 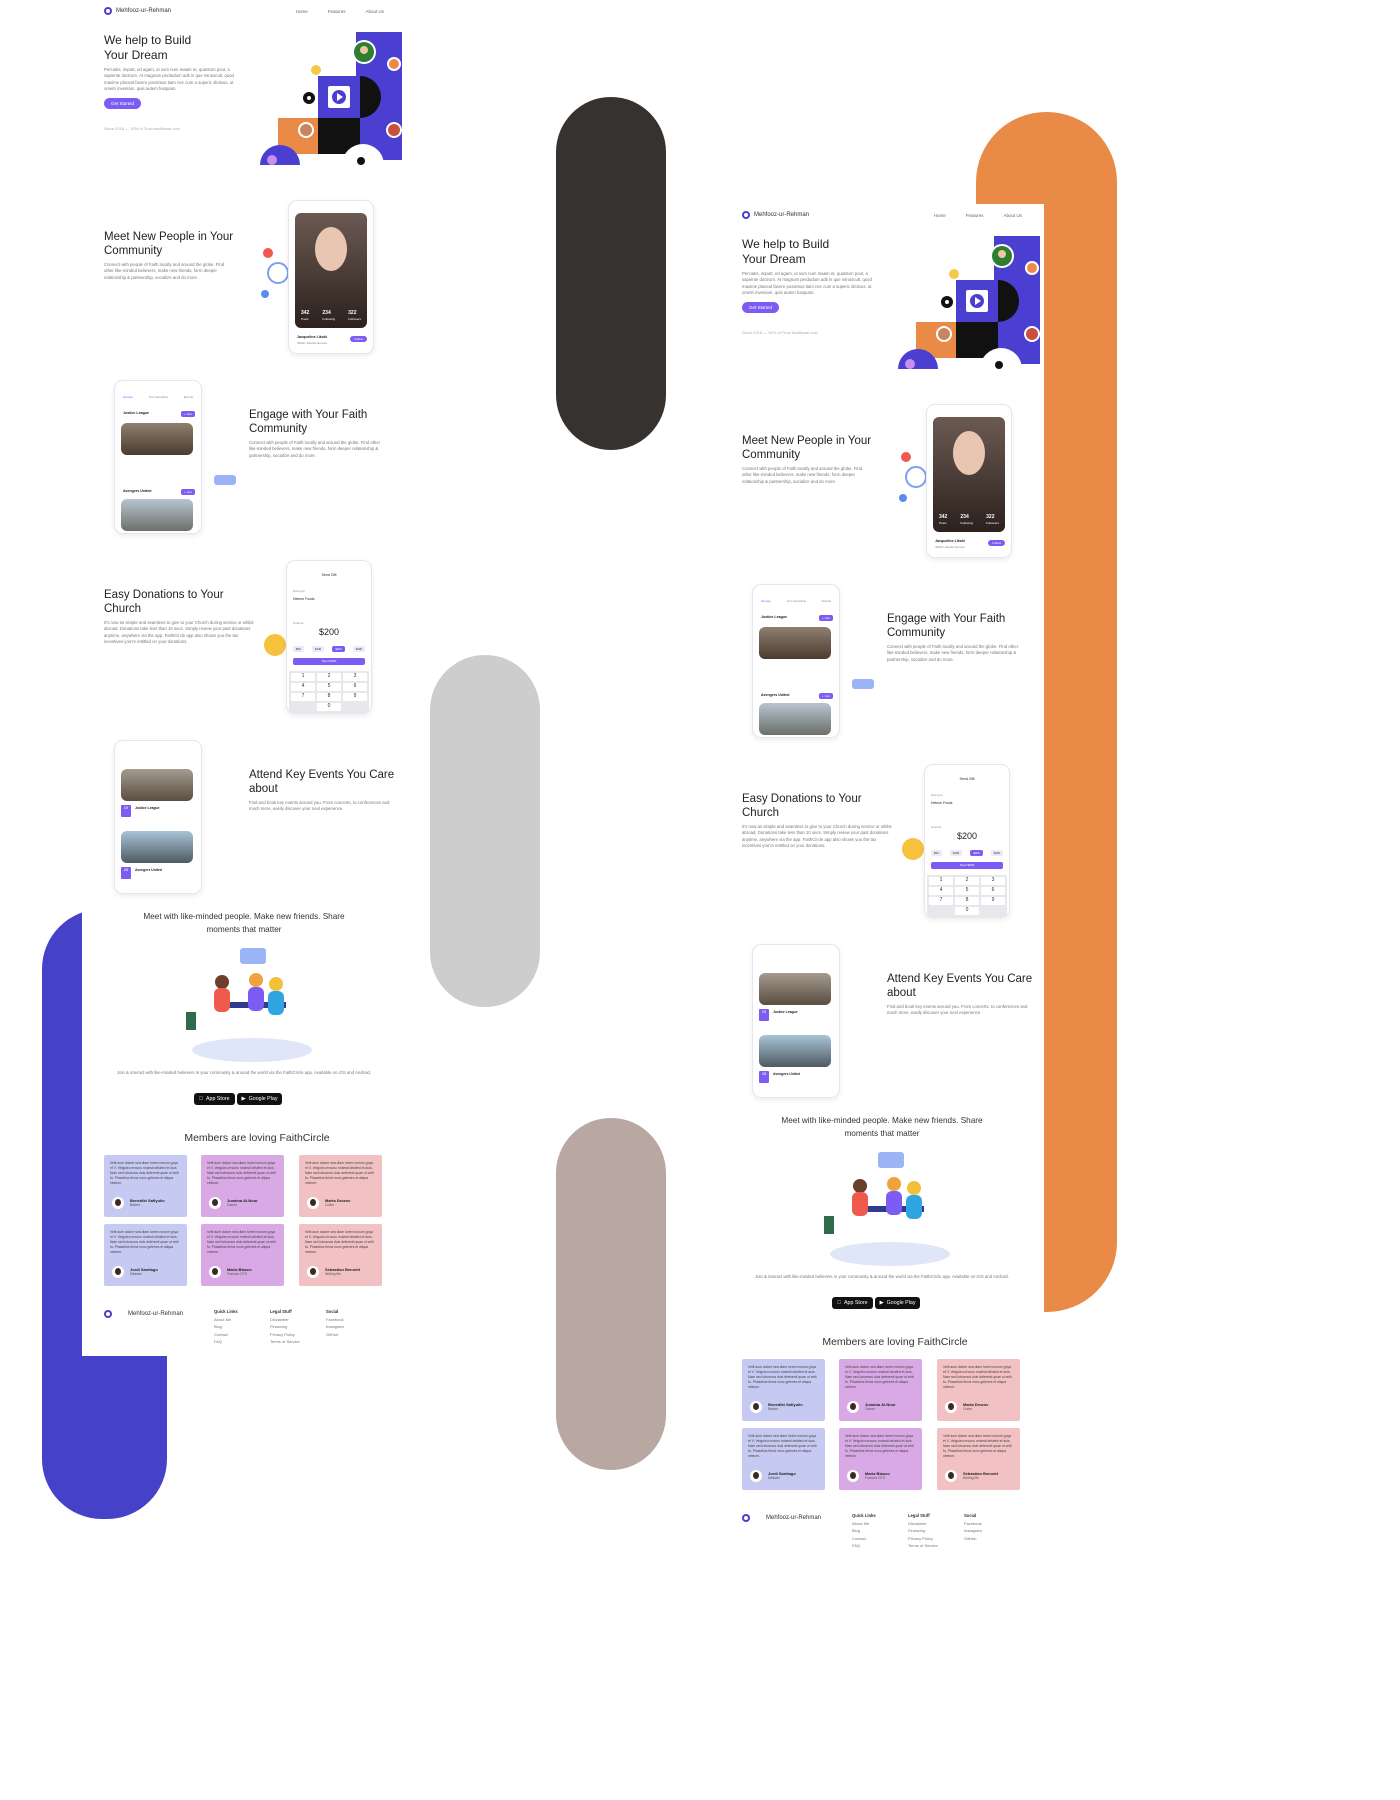 I want to click on keypad: 1 2 3 4 5 6 7 8 9 0, so click(x=967, y=896).